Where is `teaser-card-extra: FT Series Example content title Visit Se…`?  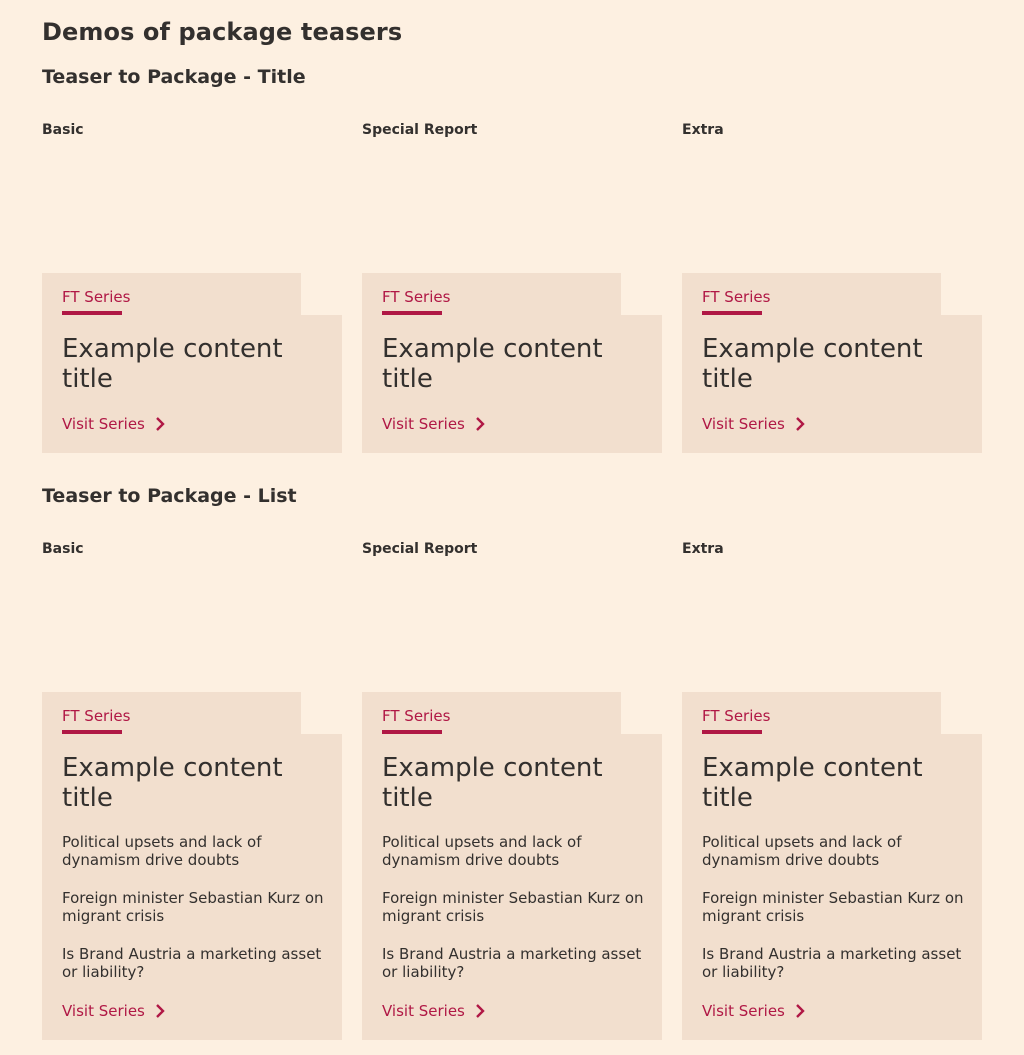
teaser-card-extra: FT Series Example content title Visit Se… is located at coordinates (832, 363).